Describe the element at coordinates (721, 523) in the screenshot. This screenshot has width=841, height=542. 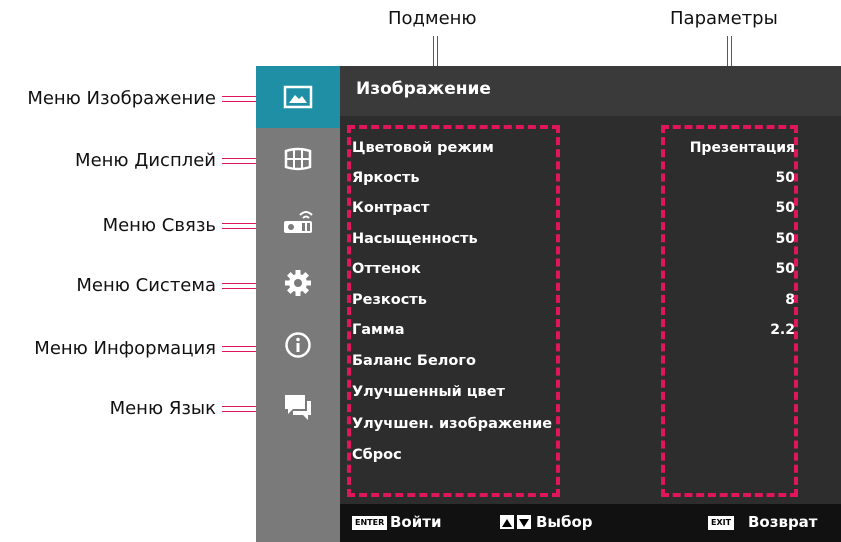
I see `exit-key-icon: EXIT` at that location.